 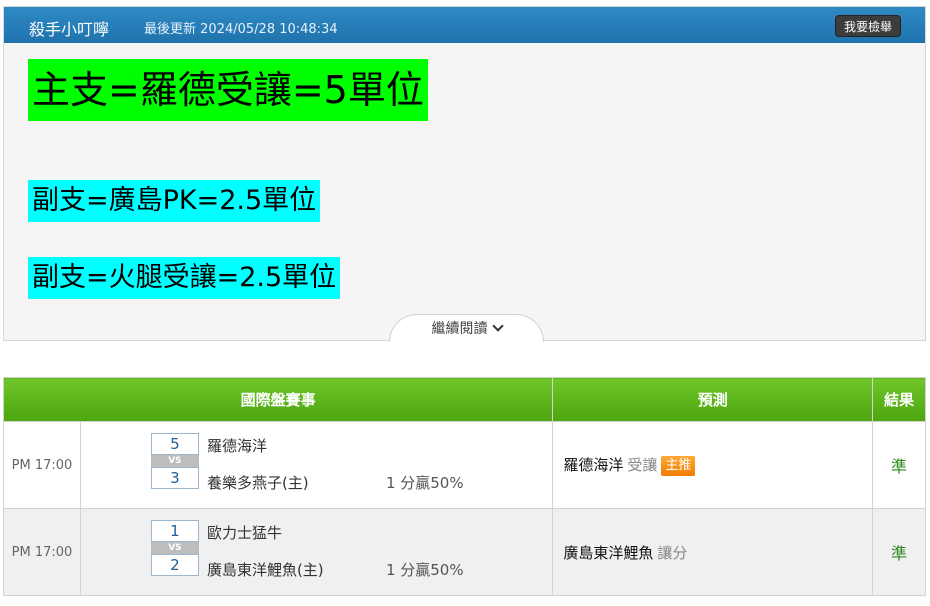 What do you see at coordinates (642, 465) in the screenshot?
I see `pick-type: 受讓` at bounding box center [642, 465].